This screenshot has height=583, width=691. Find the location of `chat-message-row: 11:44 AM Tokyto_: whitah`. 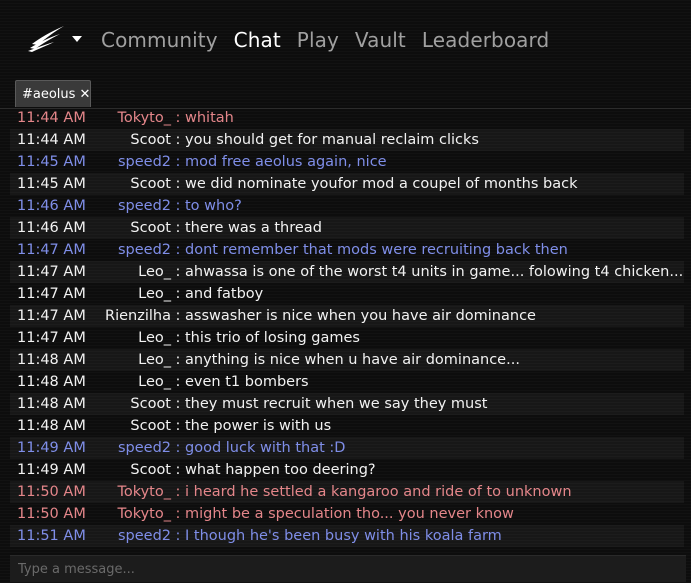

chat-message-row: 11:44 AM Tokyto_: whitah is located at coordinates (347, 118).